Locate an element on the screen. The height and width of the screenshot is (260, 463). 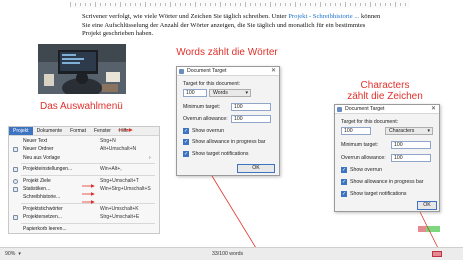
status-bar: 90% ▾ 33/100 words is located at coordinates (231, 253).